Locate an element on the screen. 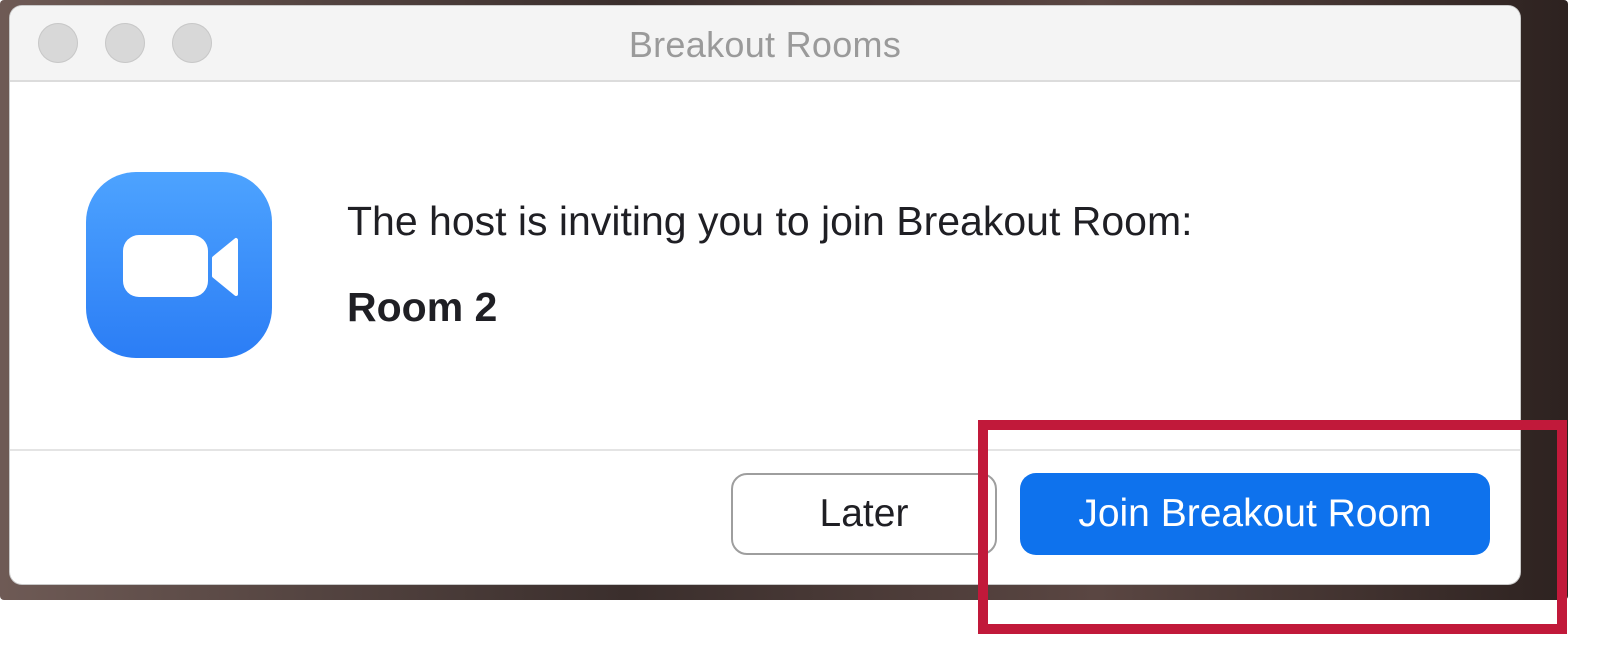 This screenshot has height=653, width=1610. title-bar: Breakout Rooms is located at coordinates (765, 44).